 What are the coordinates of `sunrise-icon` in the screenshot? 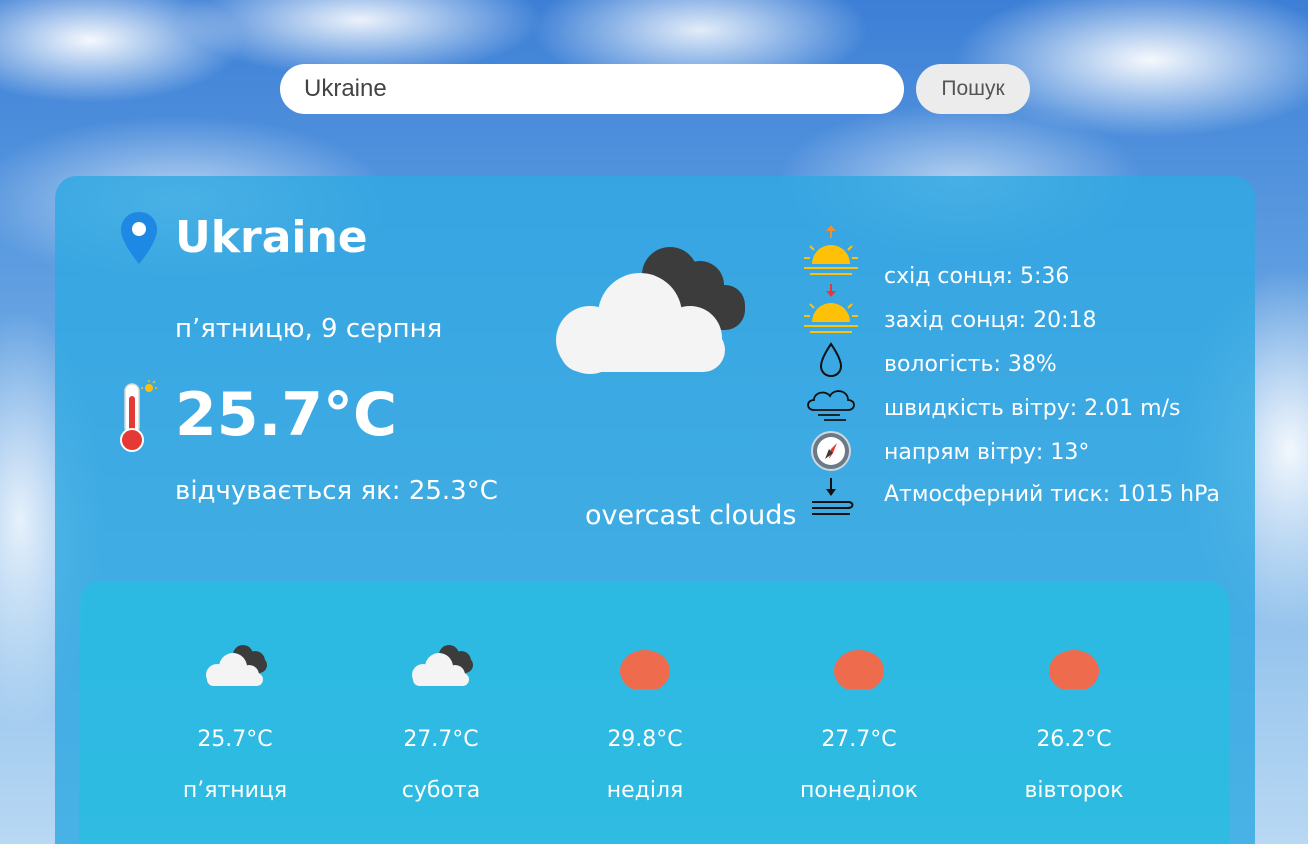 It's located at (831, 250).